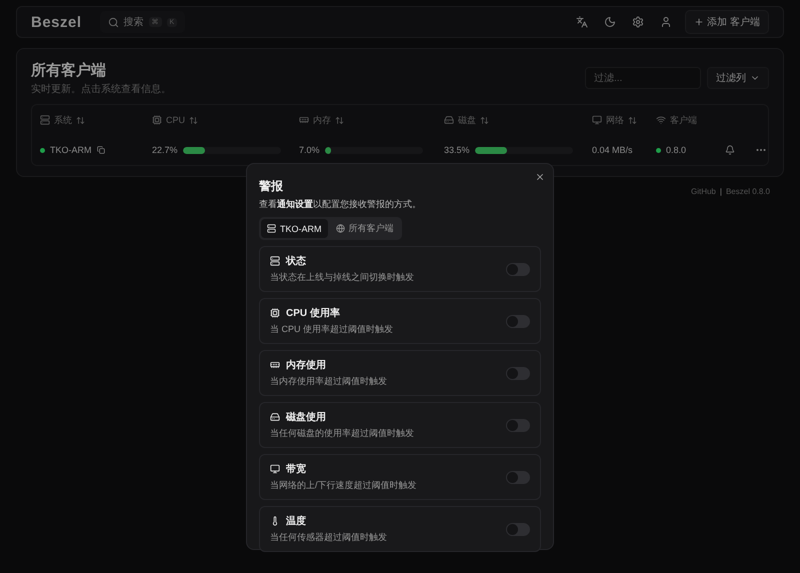  What do you see at coordinates (689, 150) in the screenshot?
I see `agent-cell: 0.8.0` at bounding box center [689, 150].